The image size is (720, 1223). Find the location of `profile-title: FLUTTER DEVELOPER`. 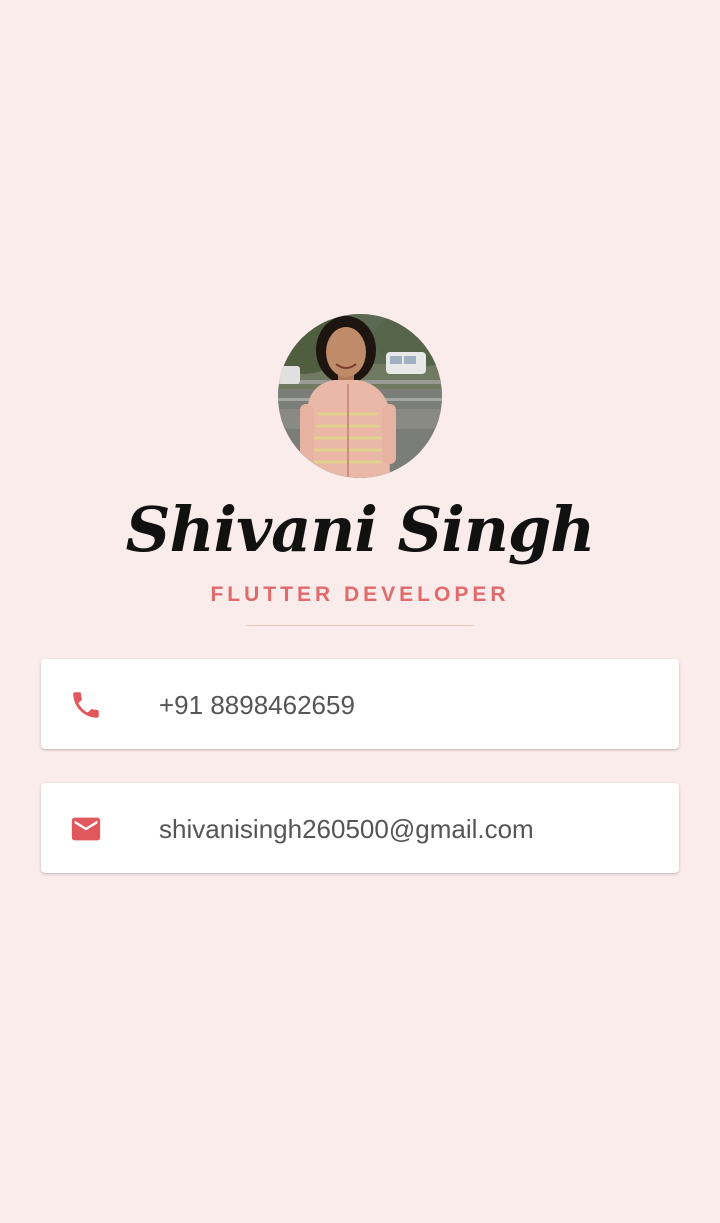

profile-title: FLUTTER DEVELOPER is located at coordinates (360, 594).